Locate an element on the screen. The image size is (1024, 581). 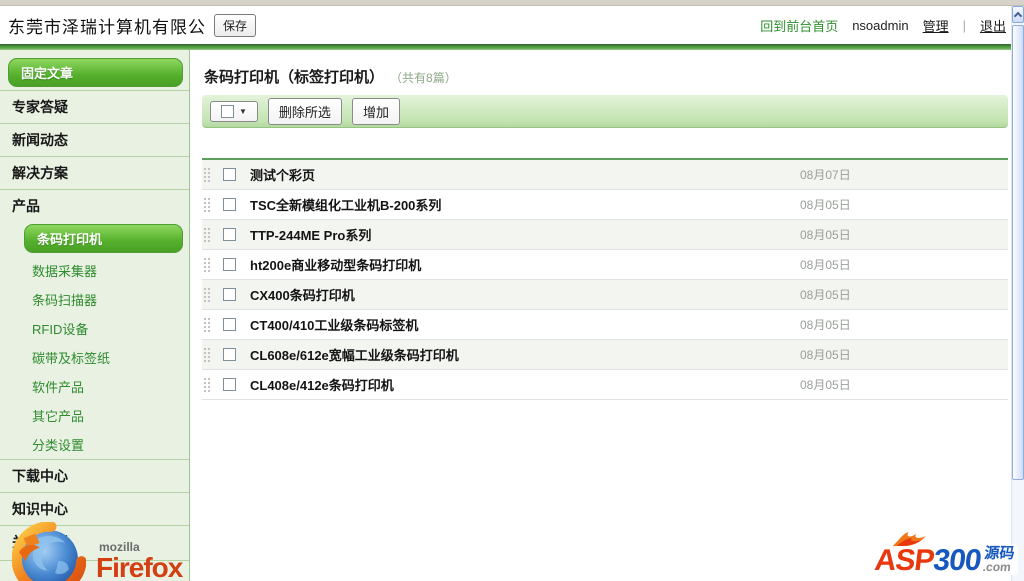
article-title: CL408e/412e条码打印机 is located at coordinates (525, 384).